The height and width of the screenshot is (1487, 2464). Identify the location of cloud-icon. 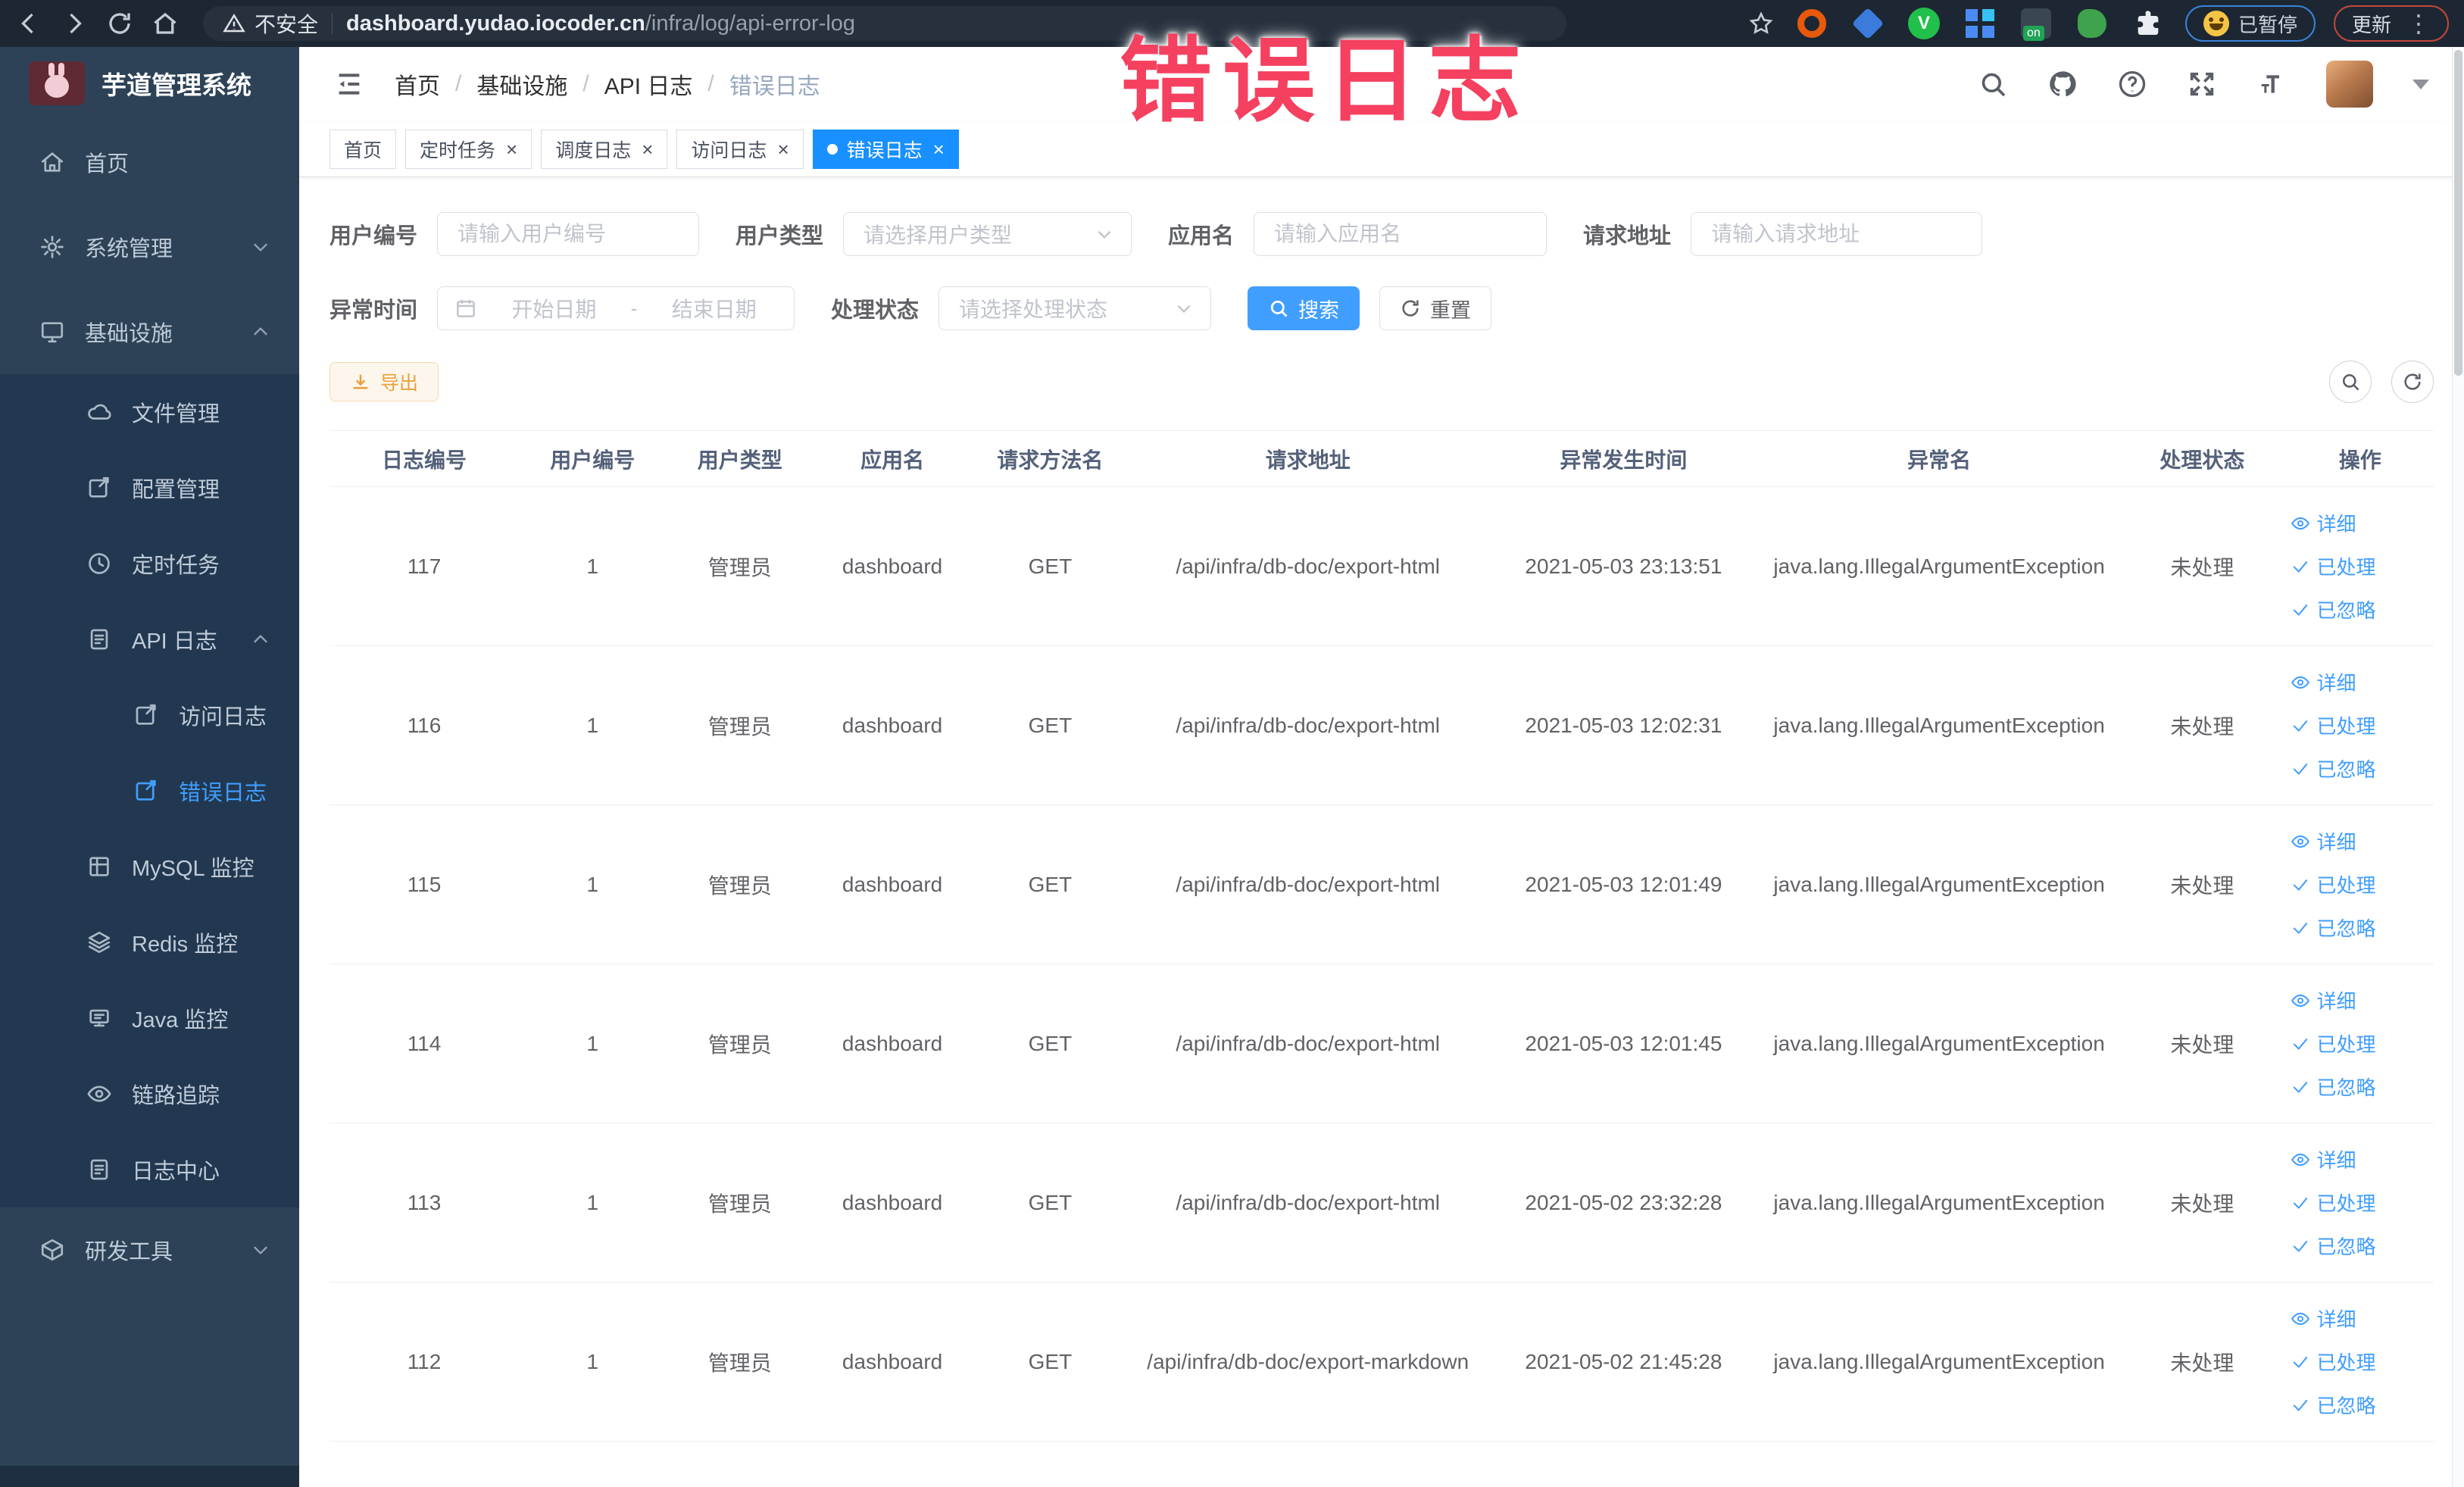
(99, 412).